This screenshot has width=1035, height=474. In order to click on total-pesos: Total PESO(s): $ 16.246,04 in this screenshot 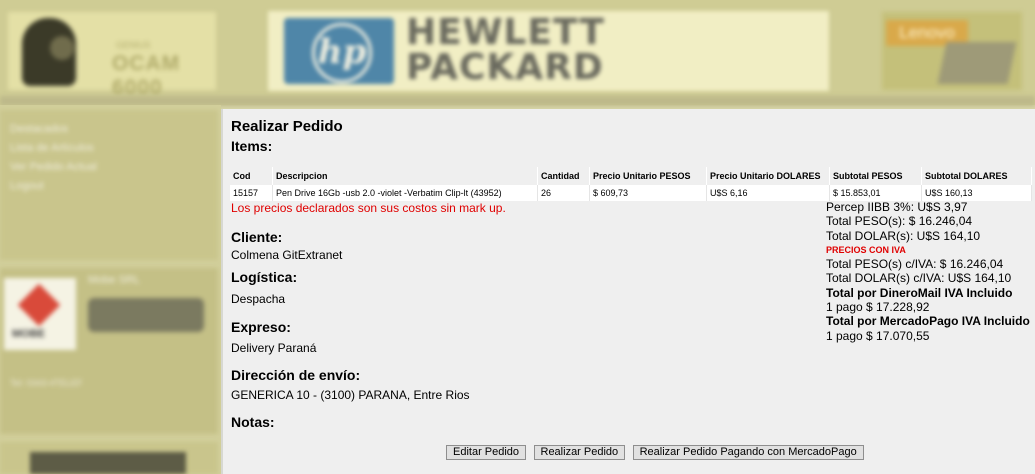, I will do `click(899, 221)`.